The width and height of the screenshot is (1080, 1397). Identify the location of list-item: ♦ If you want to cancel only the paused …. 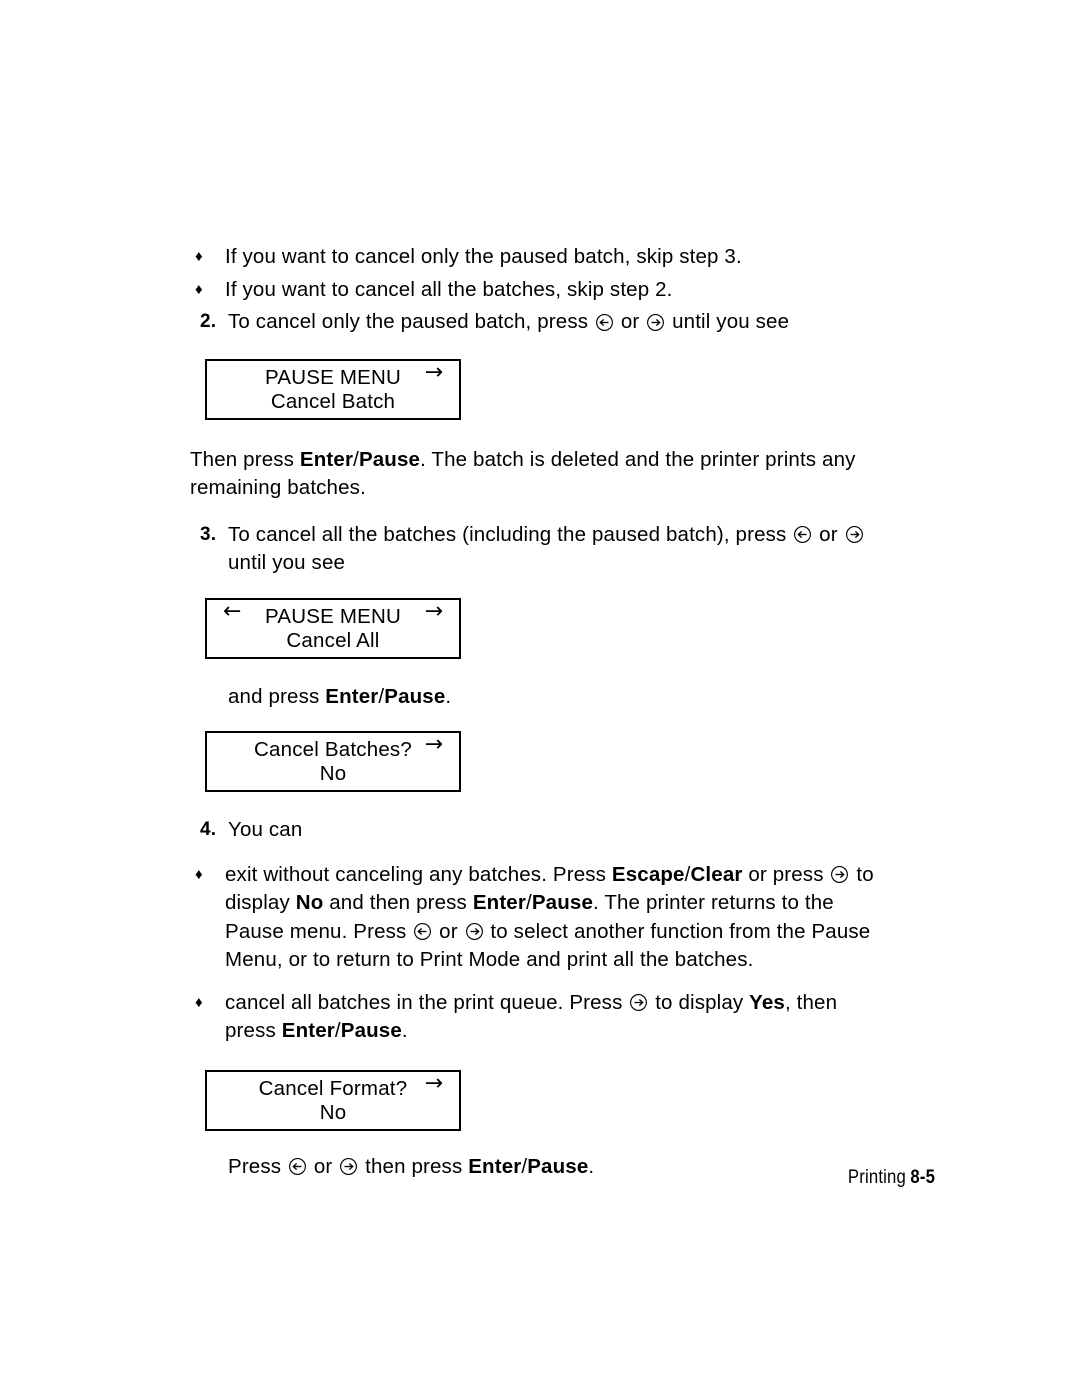
(540, 257).